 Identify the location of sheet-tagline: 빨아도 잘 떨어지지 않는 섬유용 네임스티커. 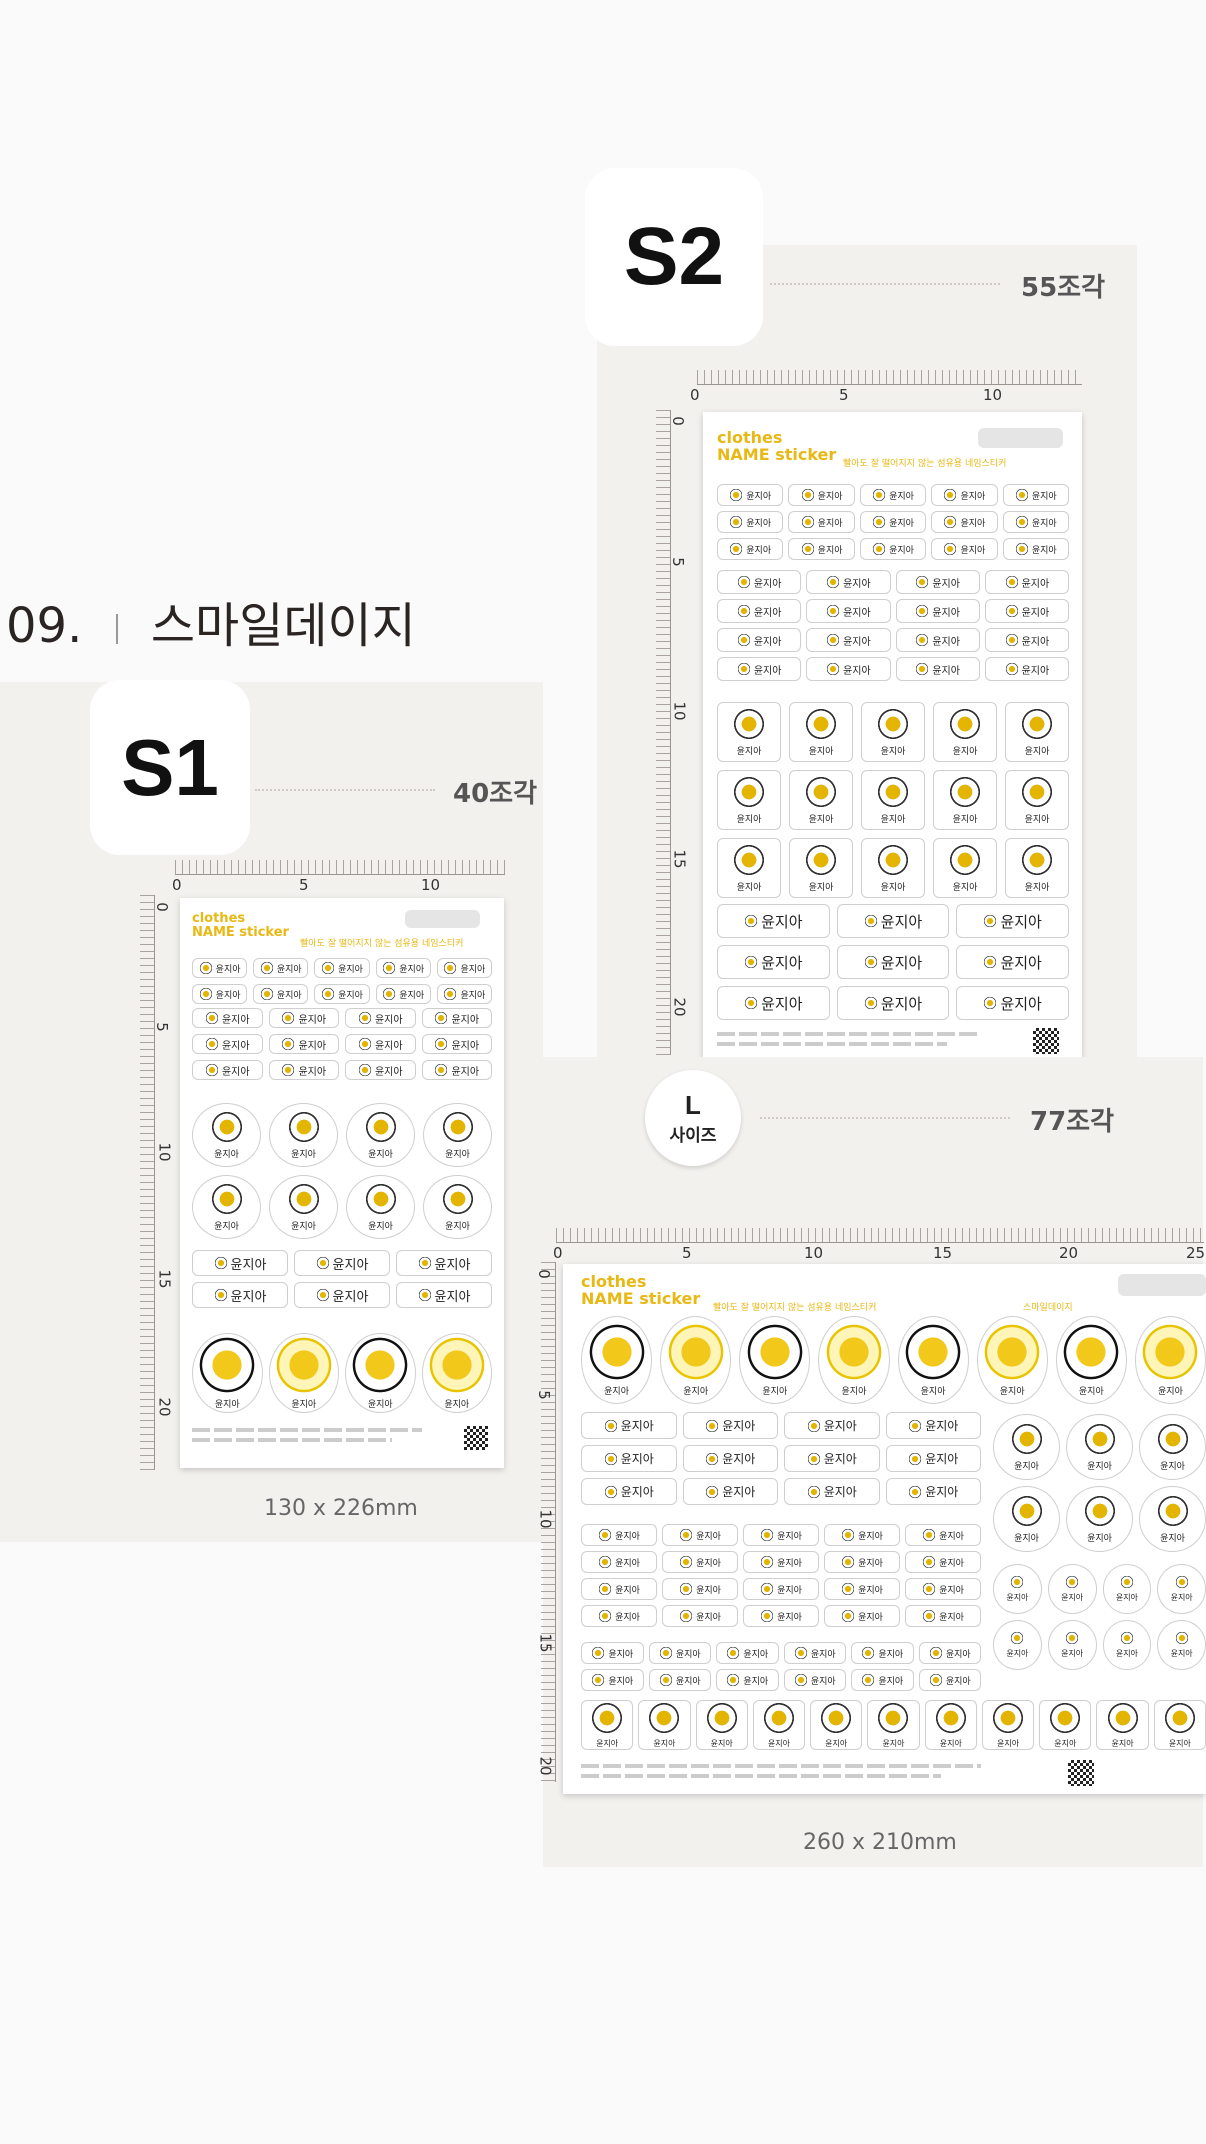
(925, 464).